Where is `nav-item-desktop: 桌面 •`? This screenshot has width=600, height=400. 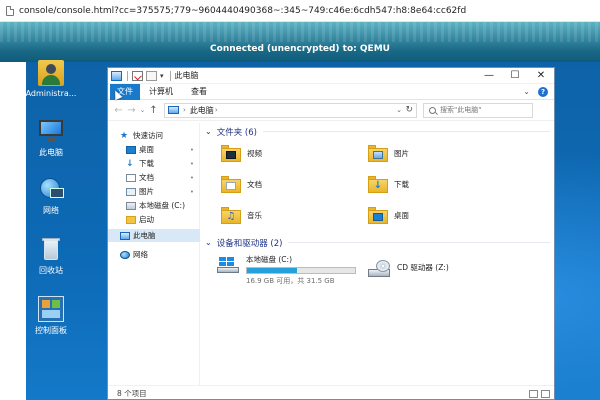 nav-item-desktop: 桌面 • is located at coordinates (154, 149).